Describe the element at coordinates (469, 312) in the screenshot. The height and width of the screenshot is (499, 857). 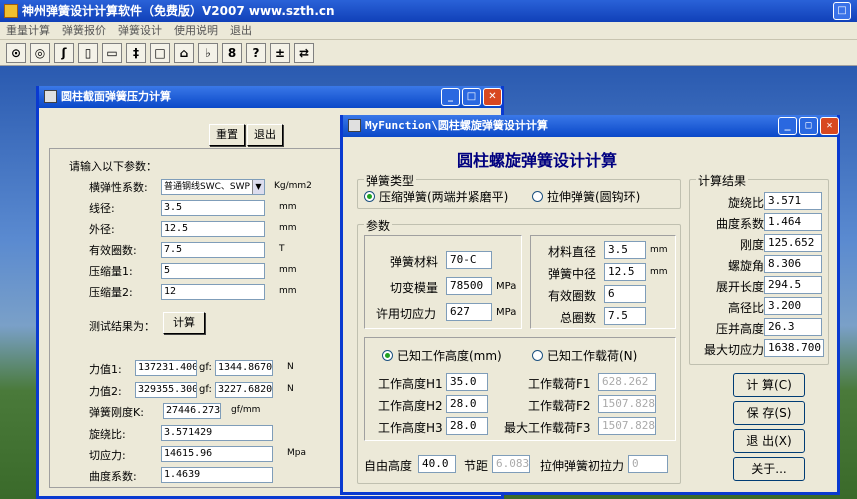
I see `allow-stress-input: 627` at that location.